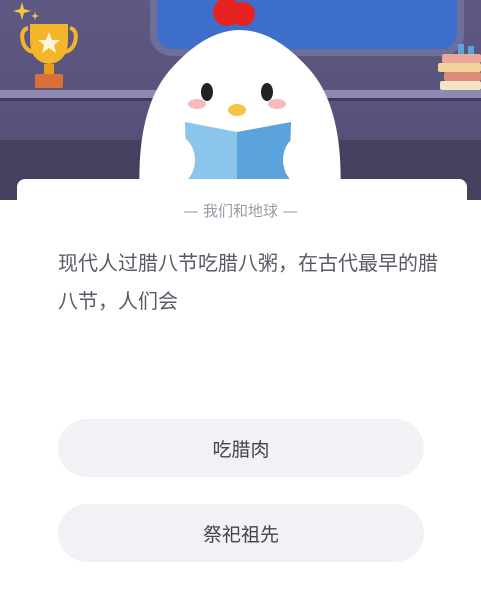 This screenshot has width=481, height=599. I want to click on books-icon, so click(459, 67).